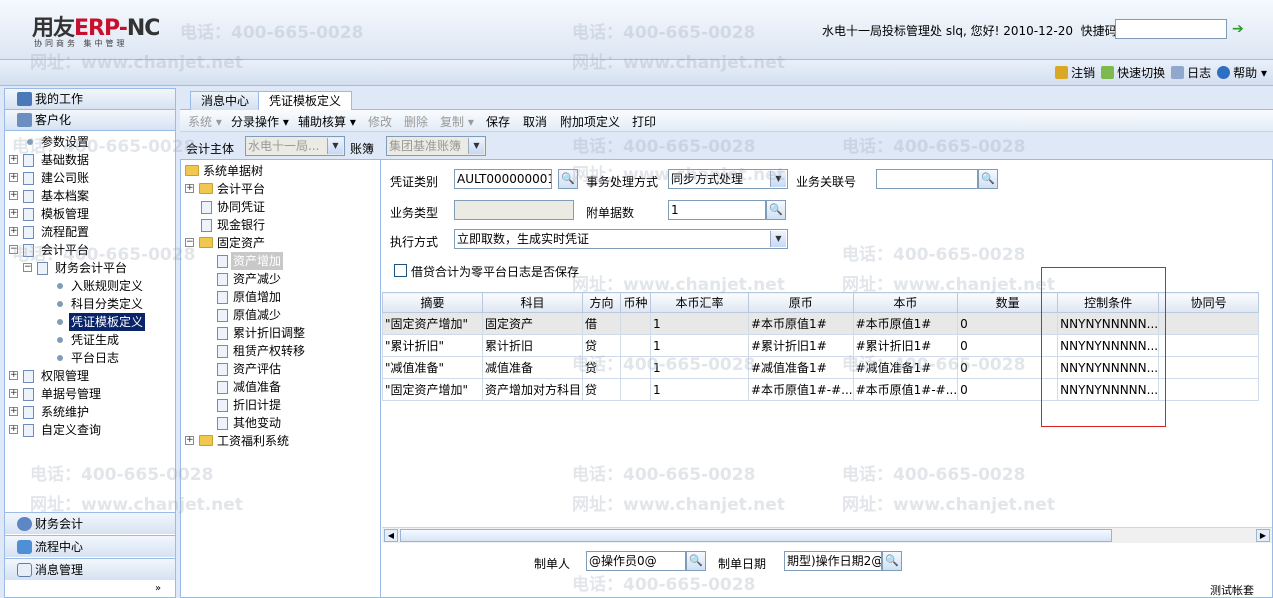 This screenshot has width=1273, height=598. Describe the element at coordinates (90, 358) in the screenshot. I see `tree-item-platform-log: 平台日志` at that location.